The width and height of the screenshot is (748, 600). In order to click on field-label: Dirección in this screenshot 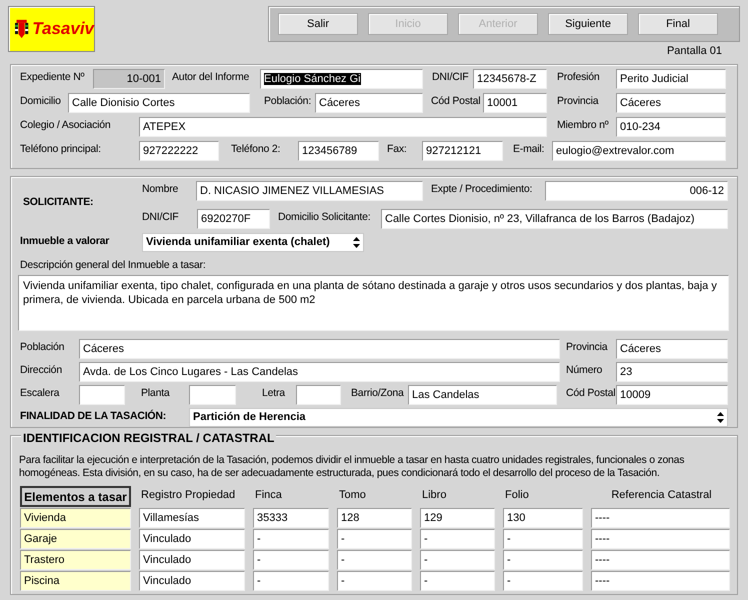, I will do `click(41, 369)`.